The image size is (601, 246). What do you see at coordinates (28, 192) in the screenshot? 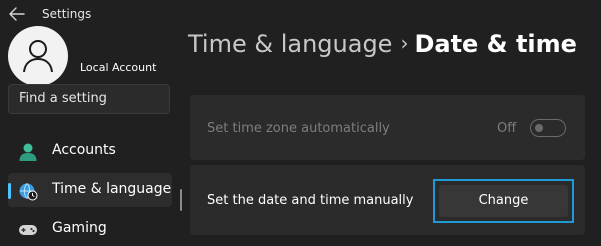
I see `globe-clock-icon` at bounding box center [28, 192].